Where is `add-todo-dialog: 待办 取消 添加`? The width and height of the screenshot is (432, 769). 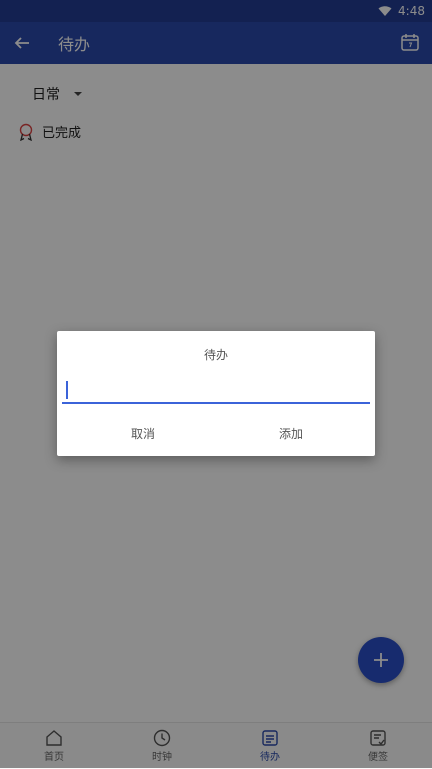 add-todo-dialog: 待办 取消 添加 is located at coordinates (216, 393).